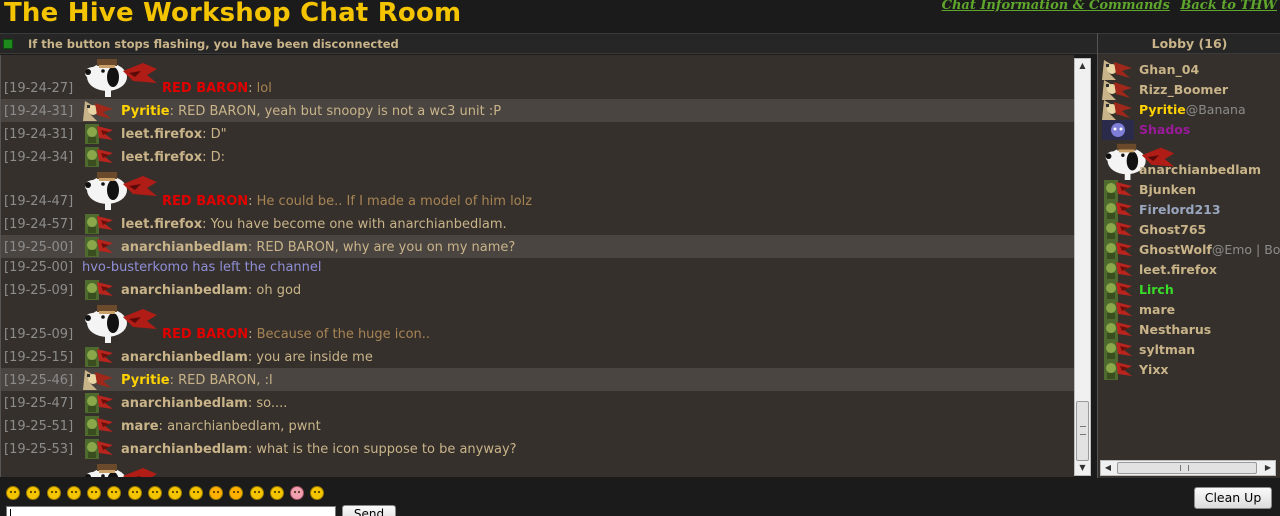  Describe the element at coordinates (1164, 129) in the screenshot. I see `lobby-user-name: Shados` at that location.